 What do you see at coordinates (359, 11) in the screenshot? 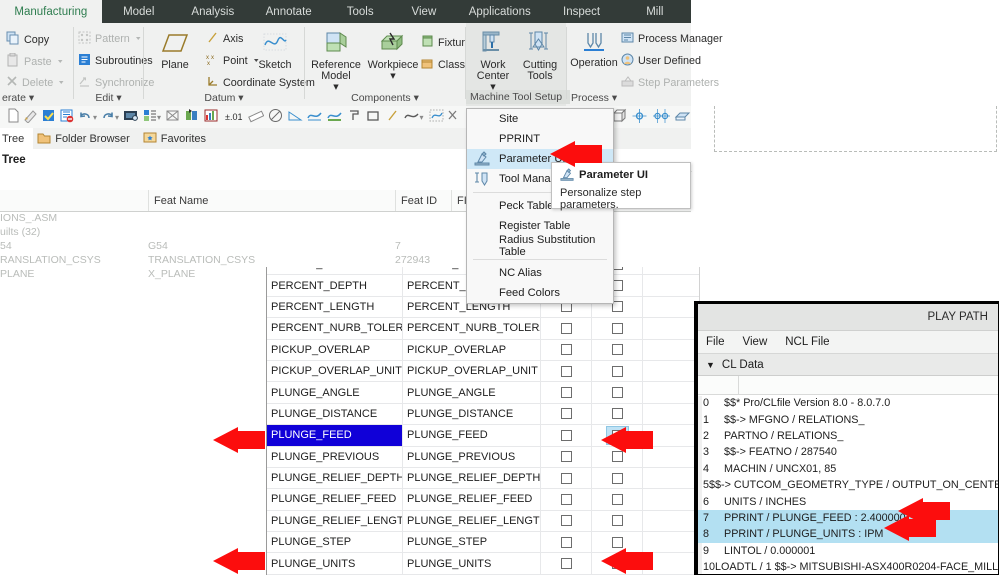
I see `ribbon-tab-tools: Tools` at bounding box center [359, 11].